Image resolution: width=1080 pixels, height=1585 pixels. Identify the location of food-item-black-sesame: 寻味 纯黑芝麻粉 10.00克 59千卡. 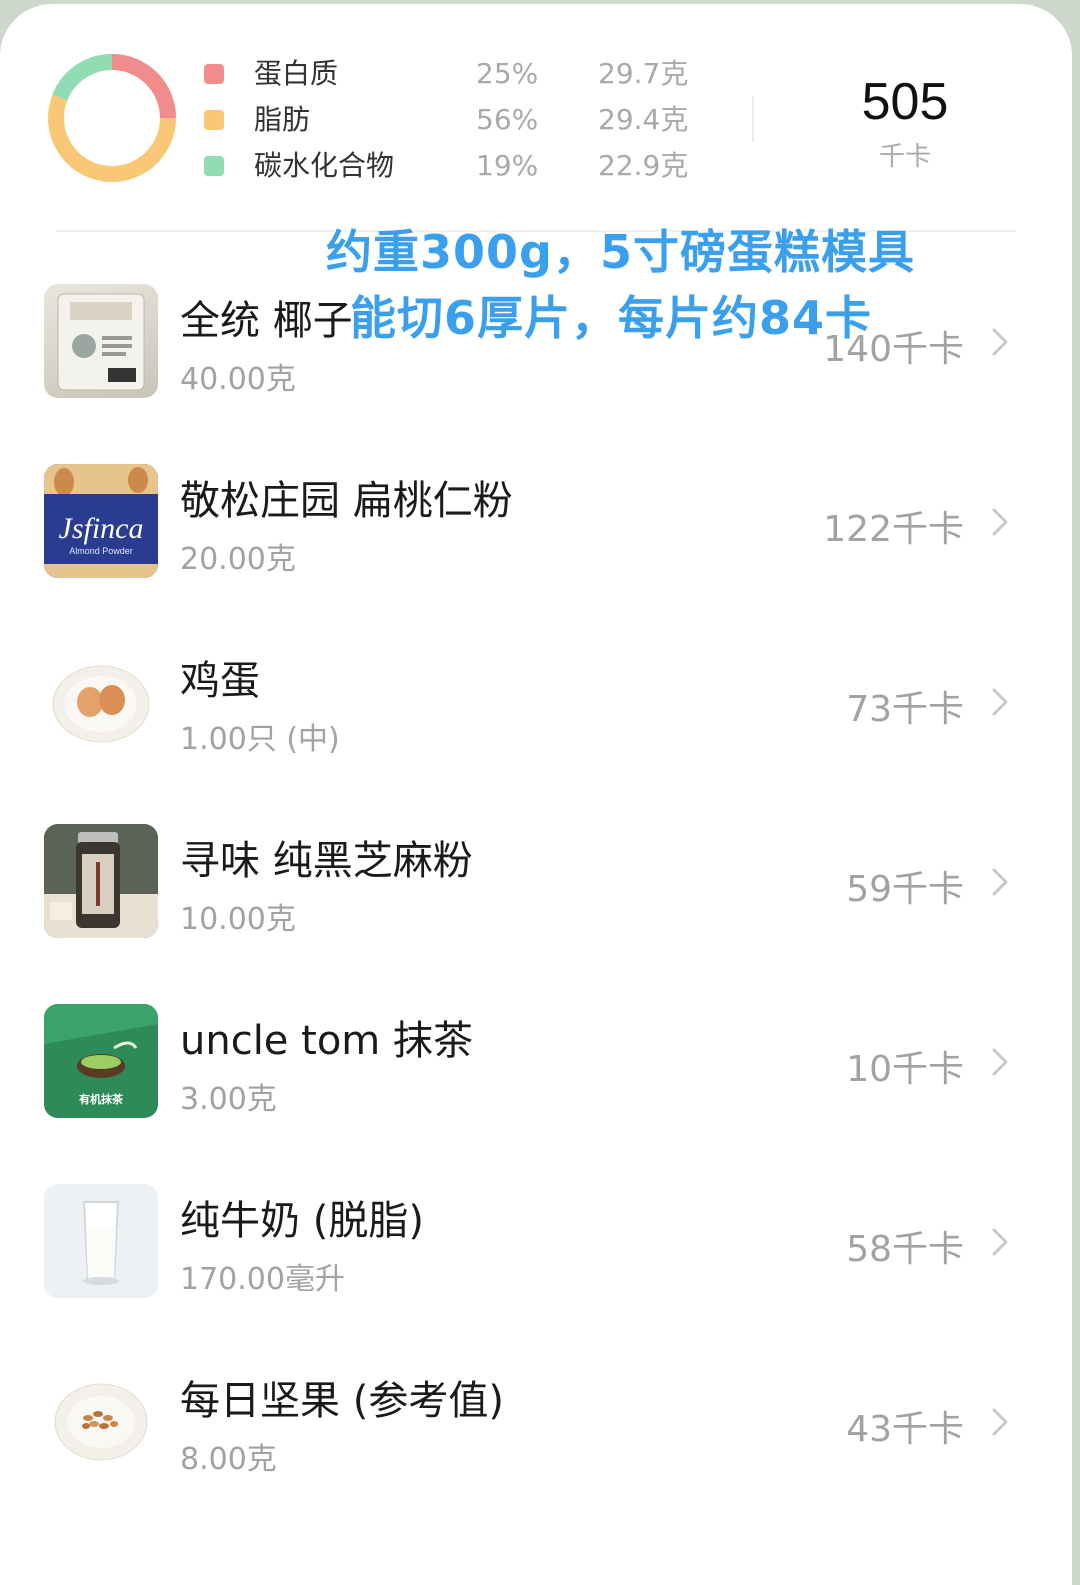
(536, 884).